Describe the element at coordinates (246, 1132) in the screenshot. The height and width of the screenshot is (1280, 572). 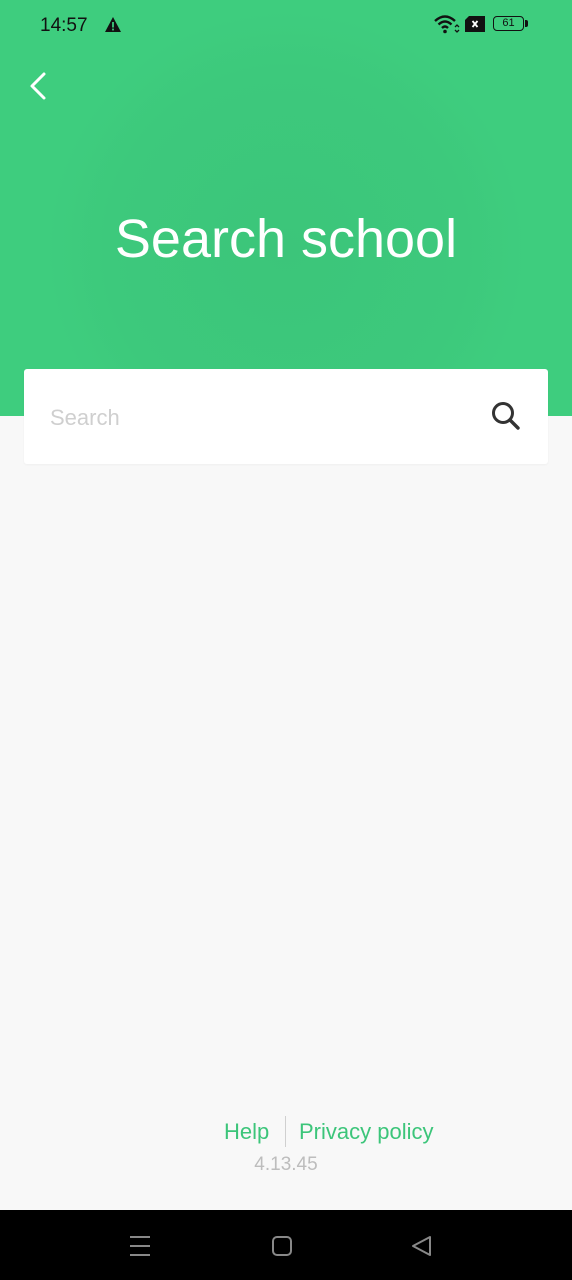
I see `help-link: Help` at that location.